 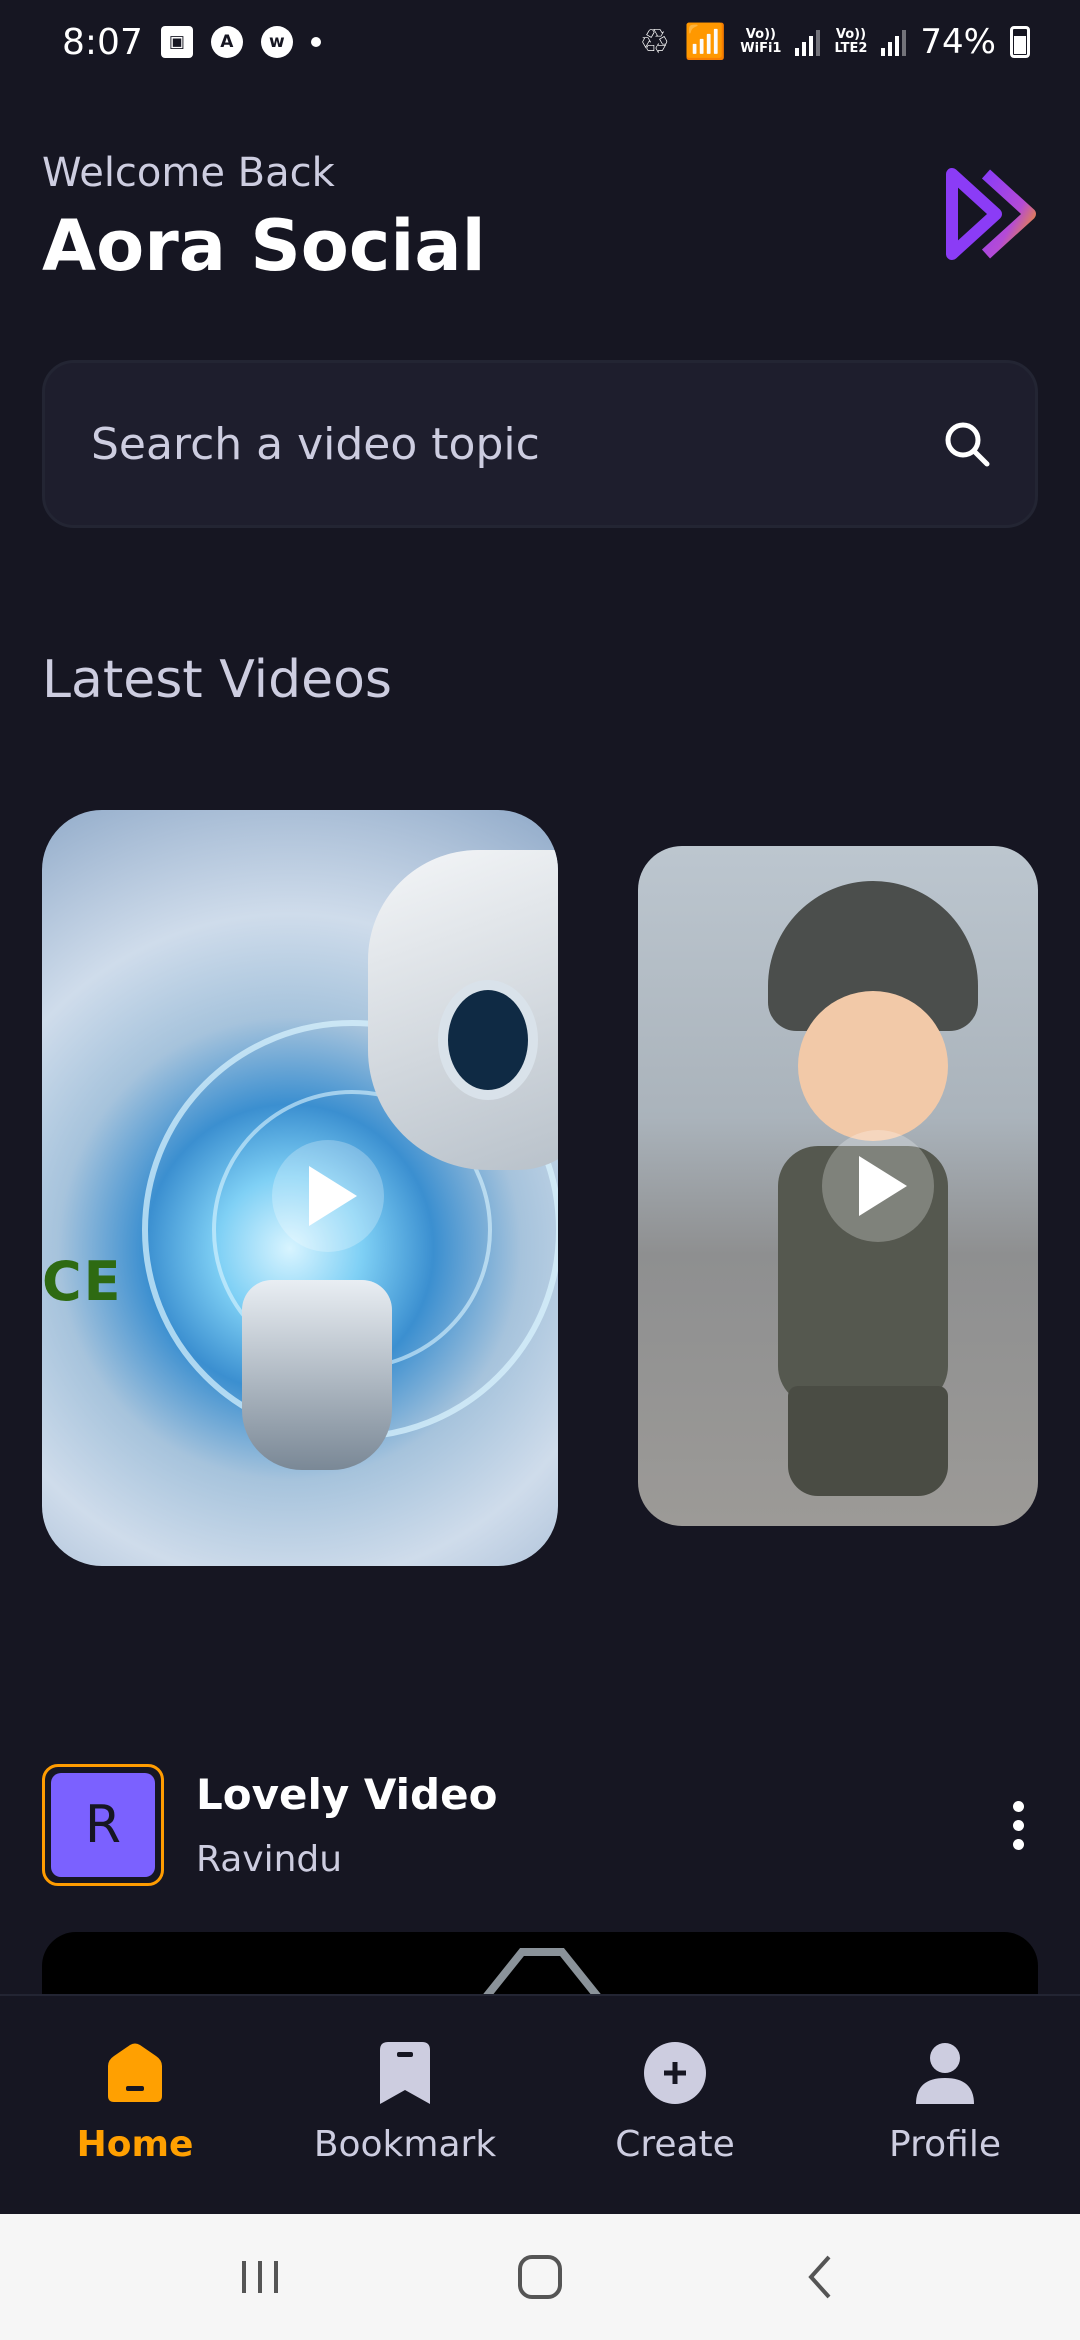 I want to click on tab-home: Home, so click(x=135, y=2105).